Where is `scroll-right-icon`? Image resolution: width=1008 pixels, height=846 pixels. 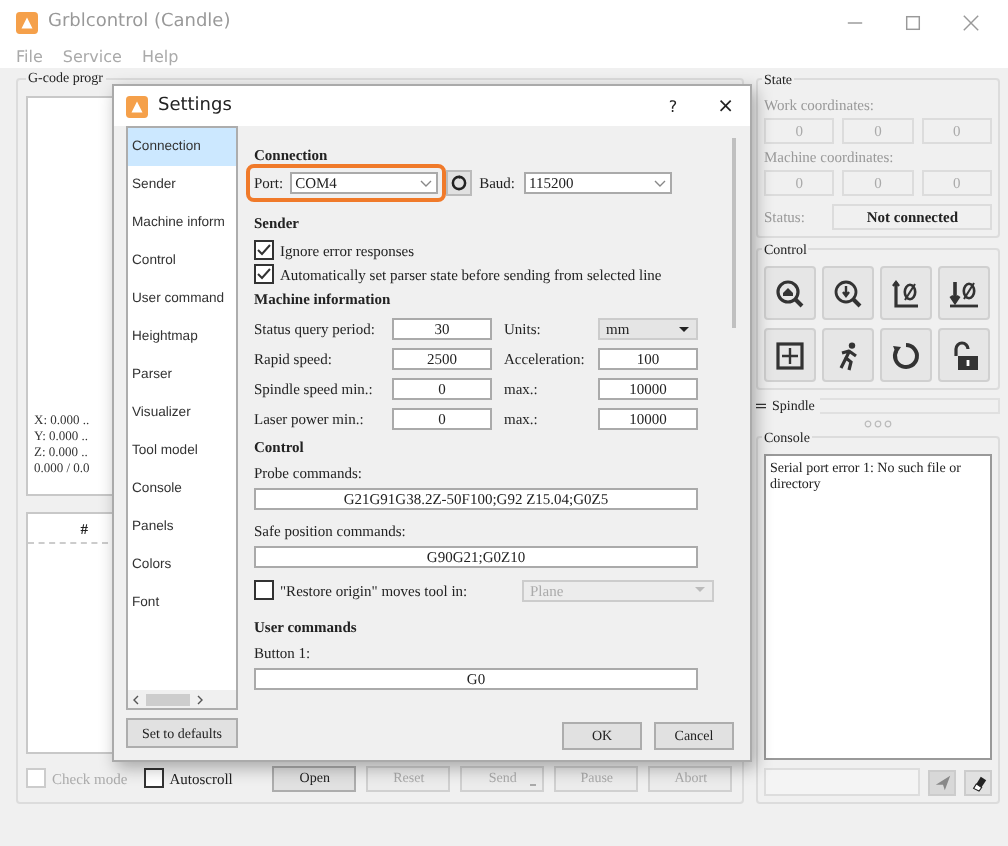 scroll-right-icon is located at coordinates (200, 699).